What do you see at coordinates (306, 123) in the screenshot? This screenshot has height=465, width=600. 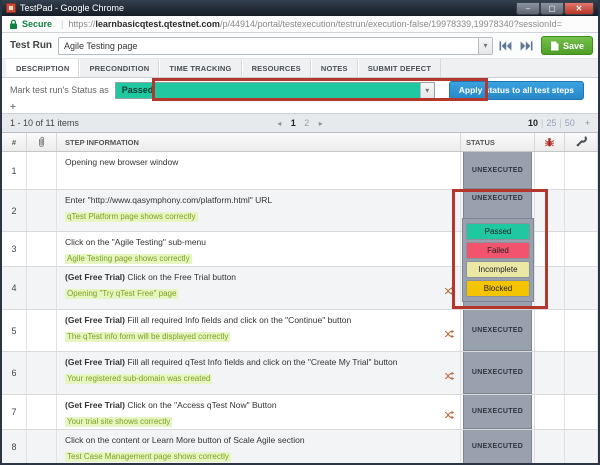 I see `page-number-2: 2` at bounding box center [306, 123].